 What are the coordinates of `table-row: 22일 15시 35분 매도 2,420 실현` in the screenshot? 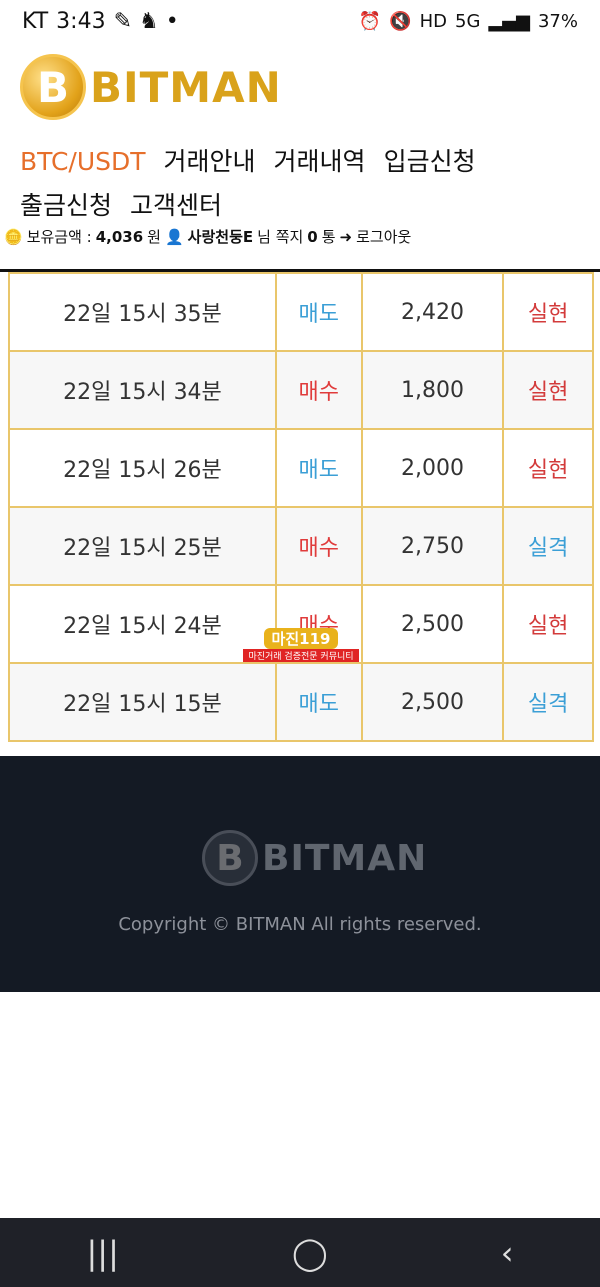 It's located at (301, 312).